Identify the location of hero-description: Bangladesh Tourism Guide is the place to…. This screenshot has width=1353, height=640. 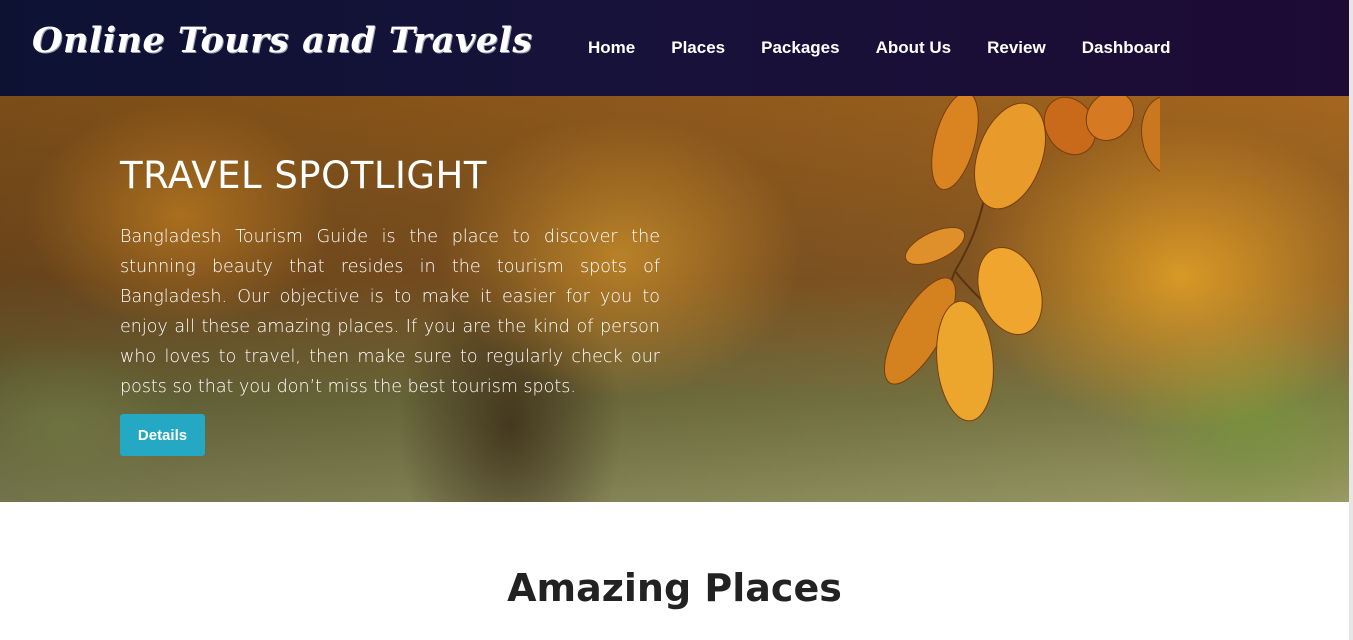
(390, 312).